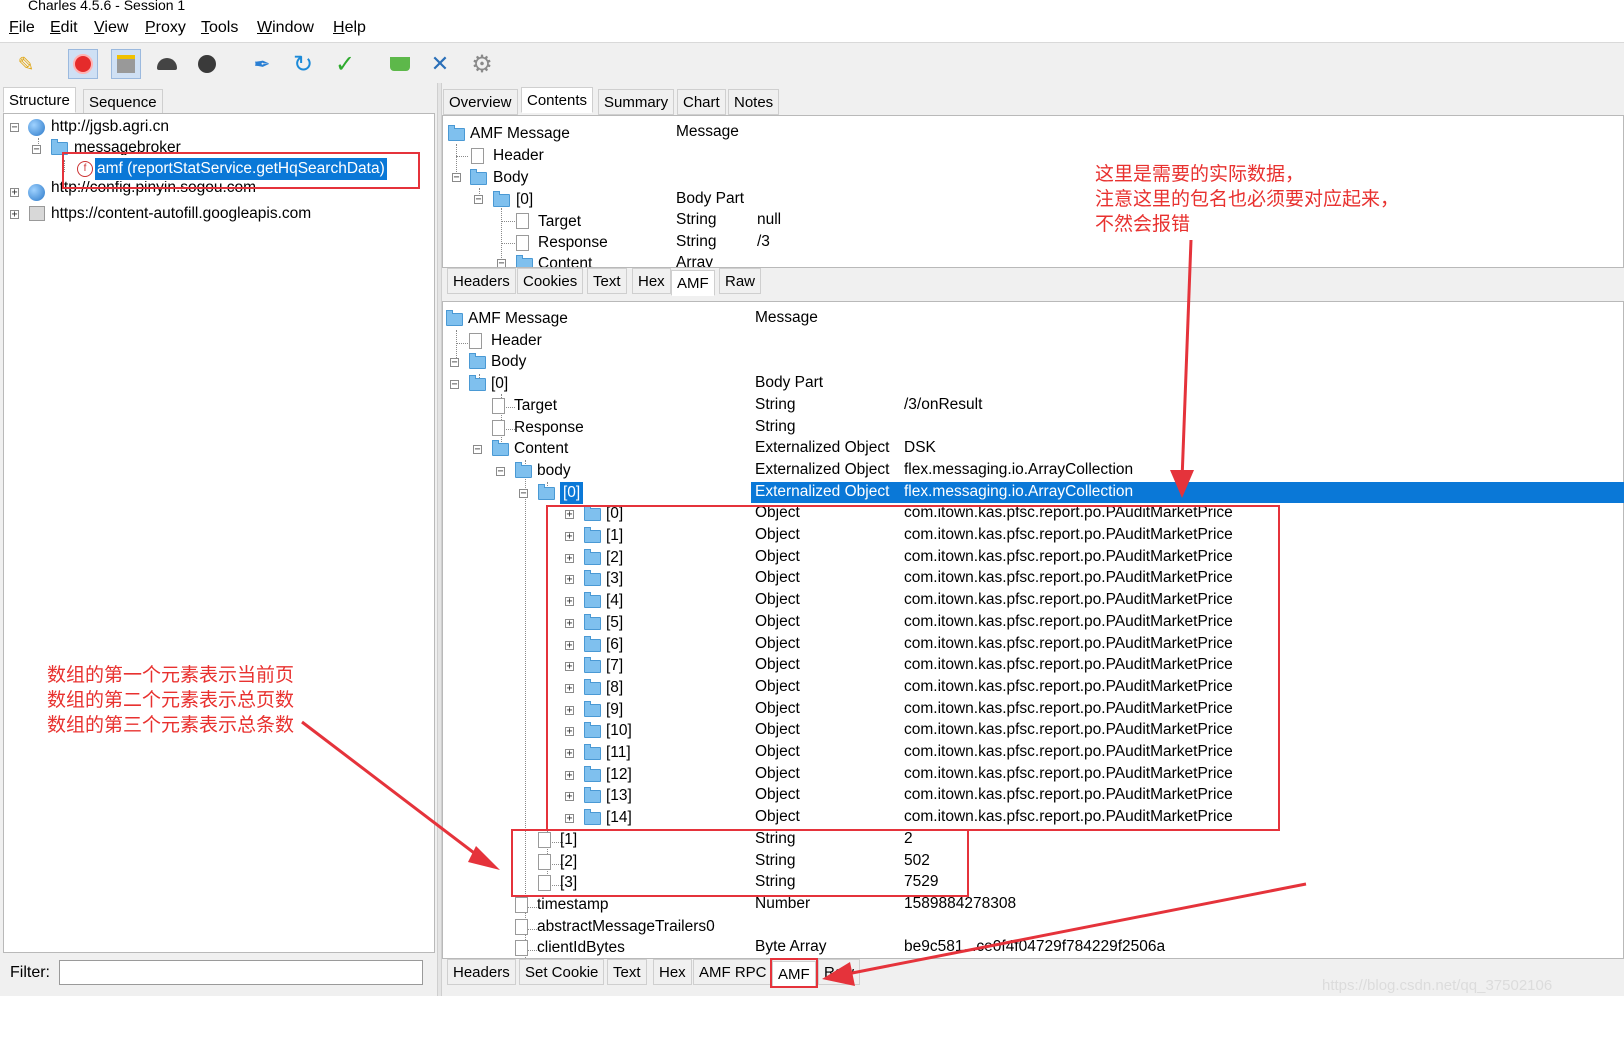 This screenshot has width=1624, height=1041. Describe the element at coordinates (786, 317) in the screenshot. I see `resp-node-type: Message` at that location.